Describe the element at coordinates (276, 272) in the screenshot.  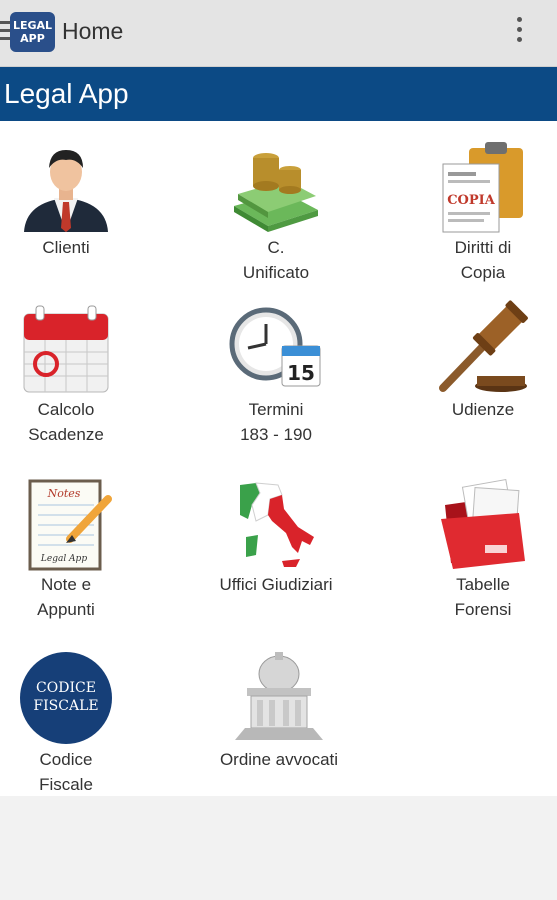
I see `tile-label-2: Unificato` at that location.